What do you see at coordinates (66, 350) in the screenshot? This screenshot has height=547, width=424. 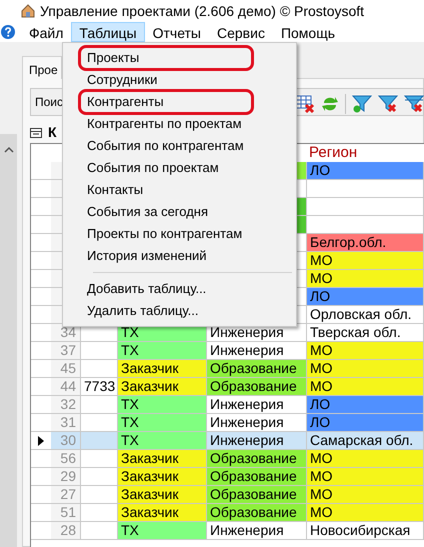 I see `table-cell: 37` at bounding box center [66, 350].